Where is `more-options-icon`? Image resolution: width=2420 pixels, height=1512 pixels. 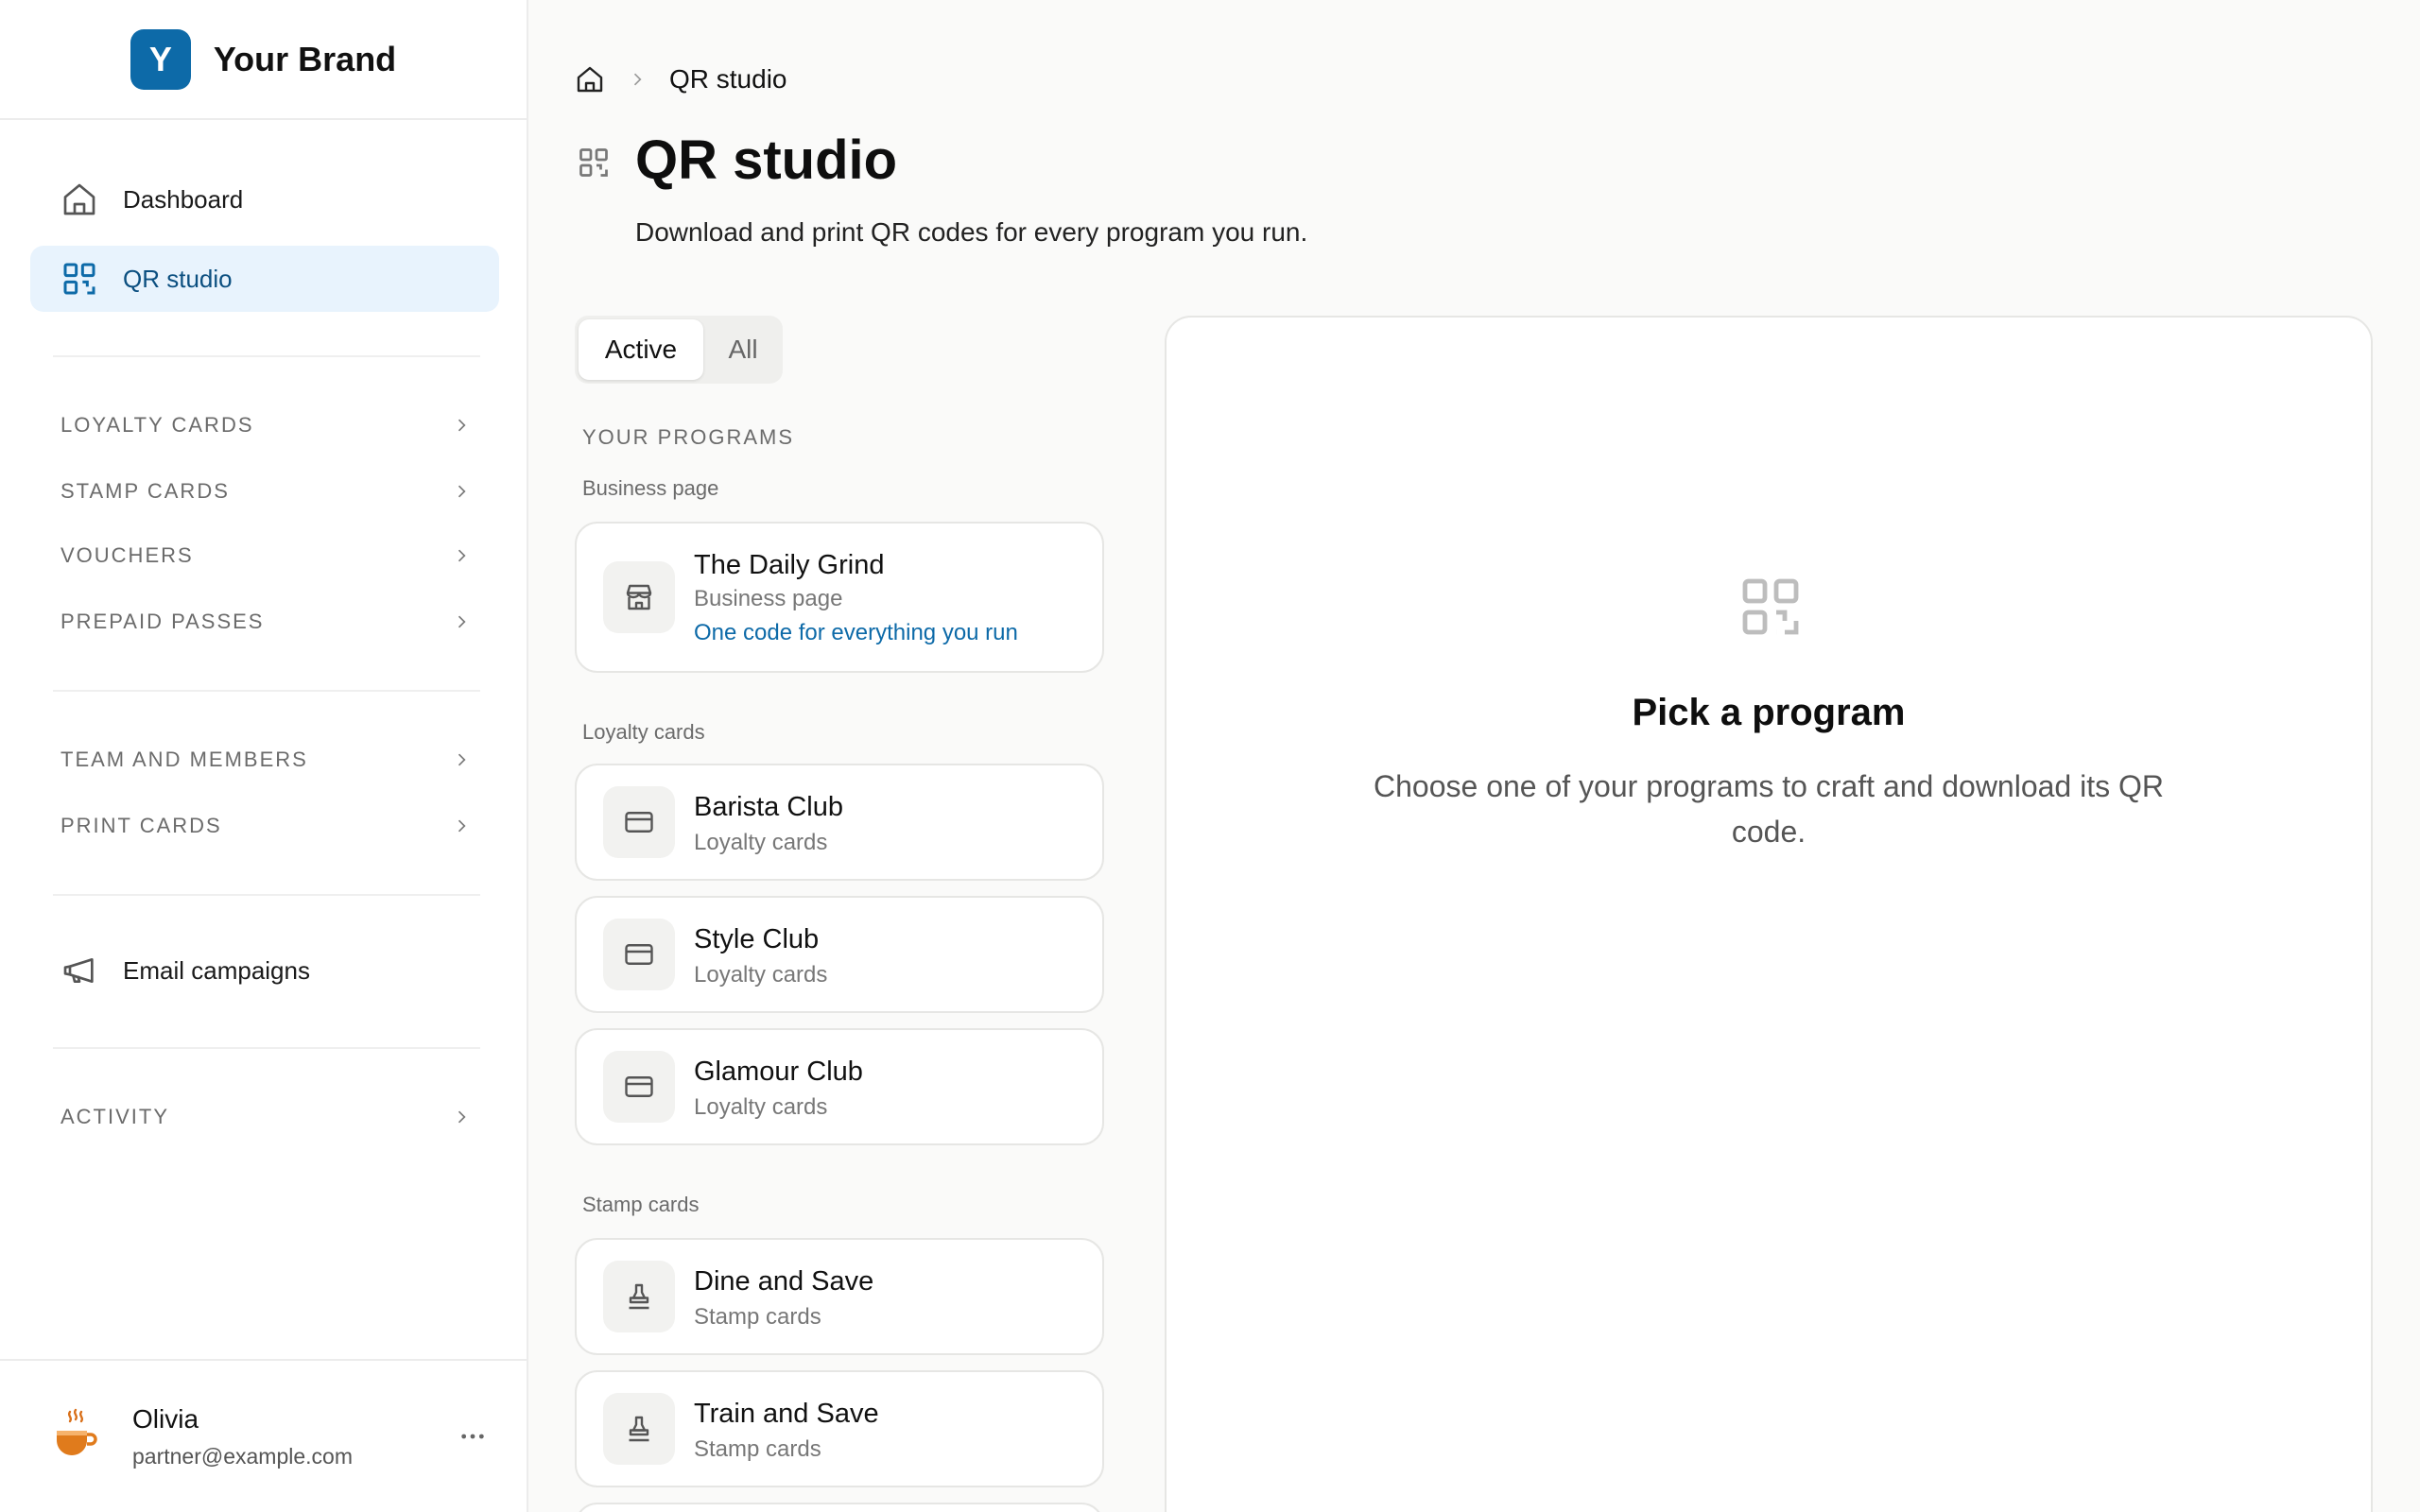
more-options-icon is located at coordinates (473, 1436).